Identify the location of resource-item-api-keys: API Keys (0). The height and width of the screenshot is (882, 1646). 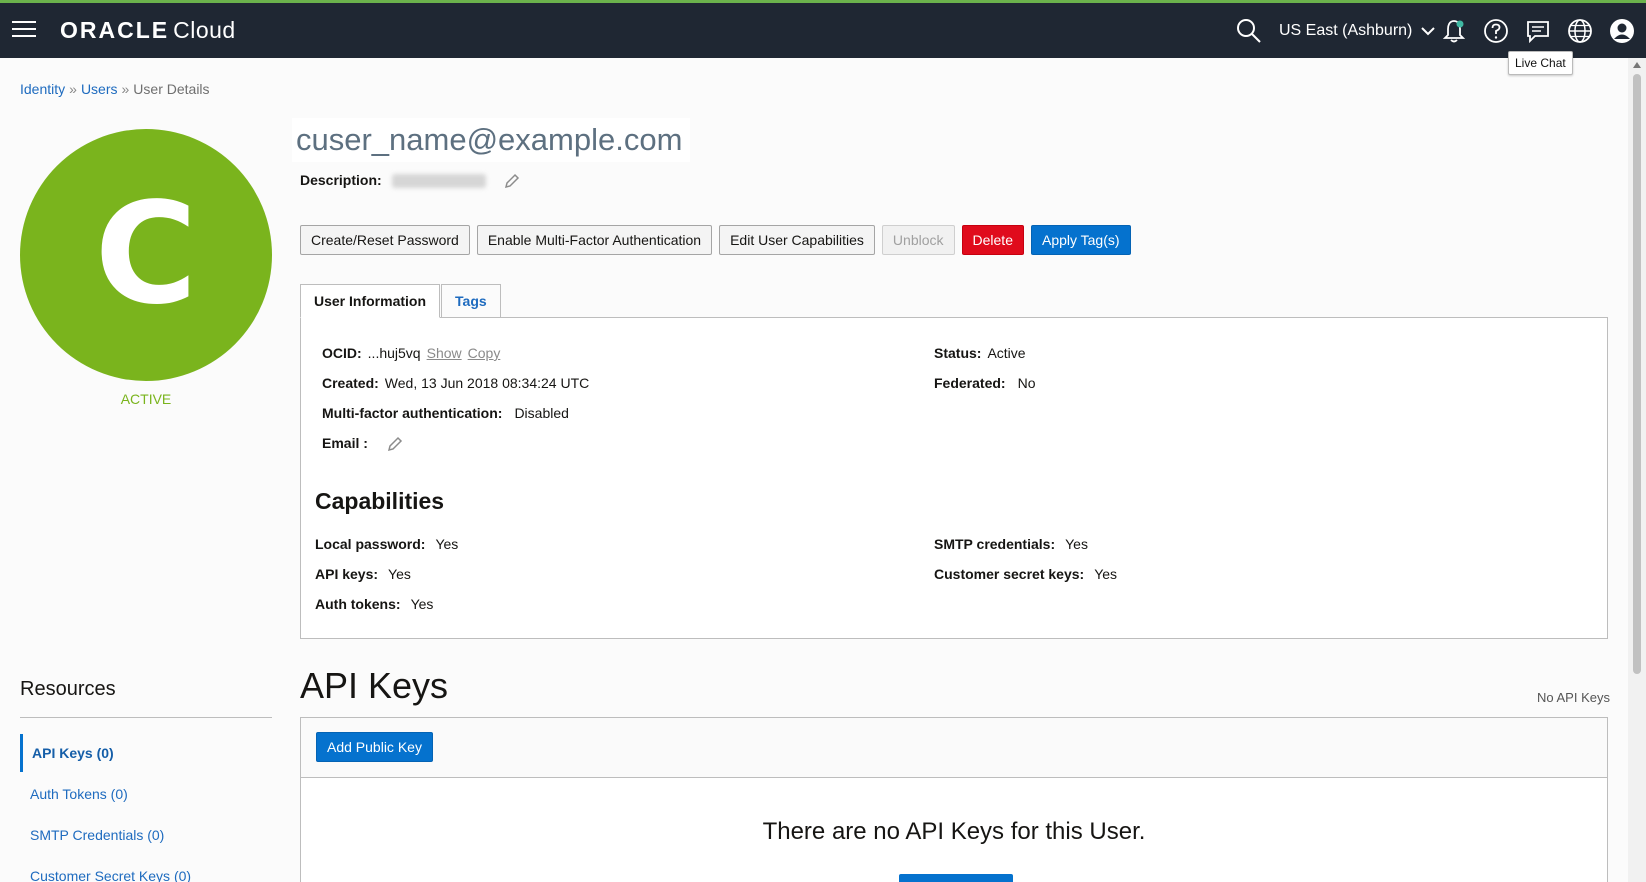
(146, 753).